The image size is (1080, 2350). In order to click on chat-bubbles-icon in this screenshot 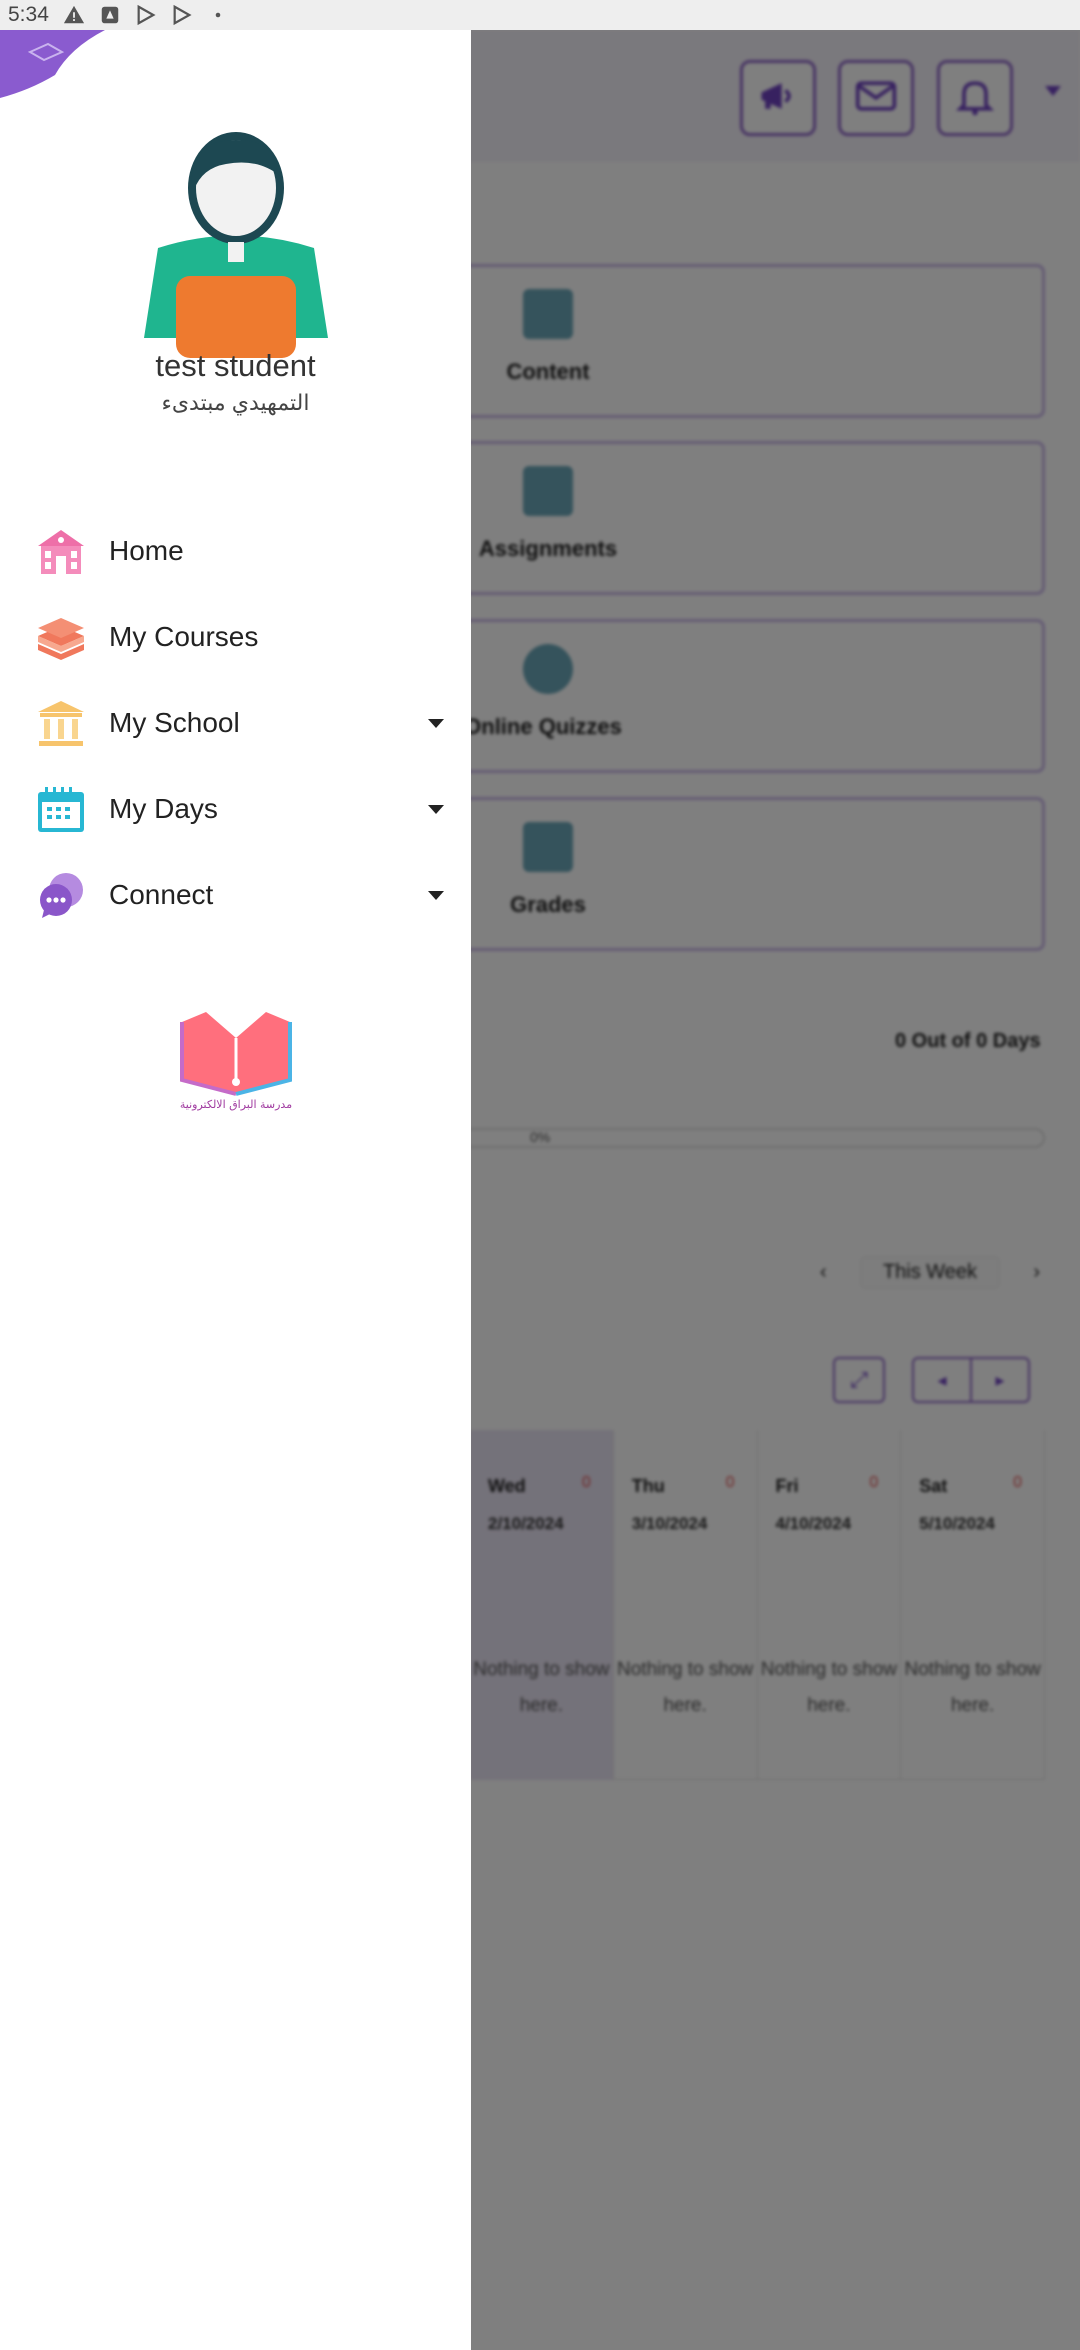, I will do `click(61, 895)`.